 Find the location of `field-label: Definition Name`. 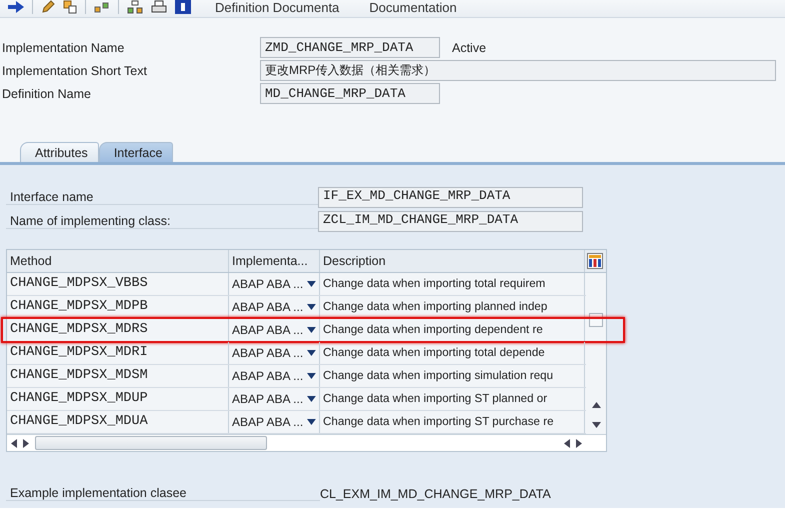

field-label: Definition Name is located at coordinates (47, 93).